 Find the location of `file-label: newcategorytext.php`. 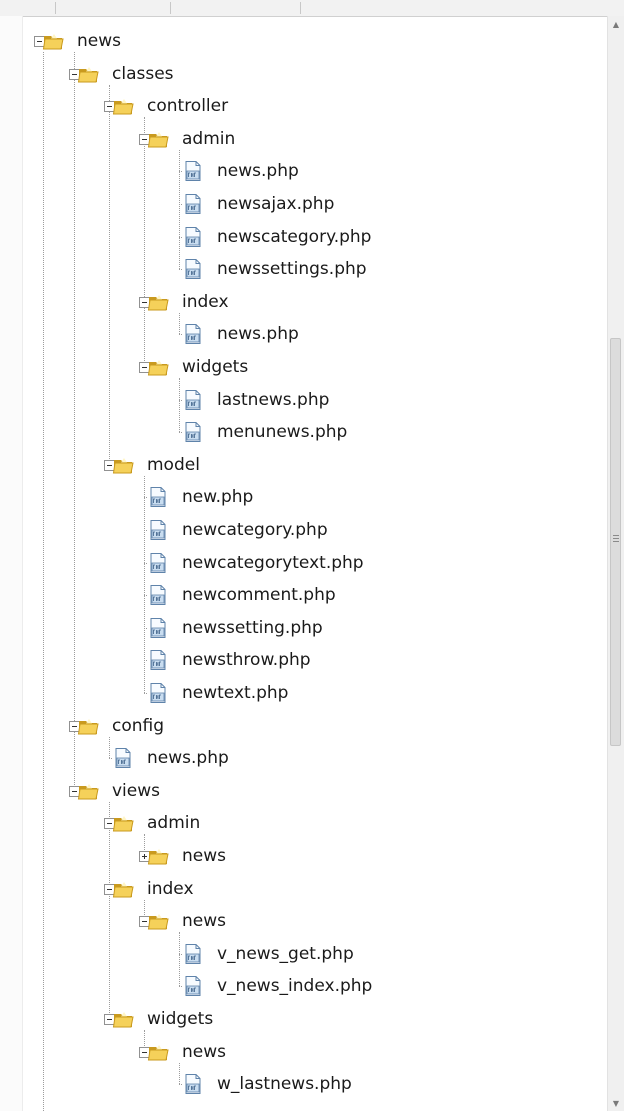

file-label: newcategorytext.php is located at coordinates (273, 562).